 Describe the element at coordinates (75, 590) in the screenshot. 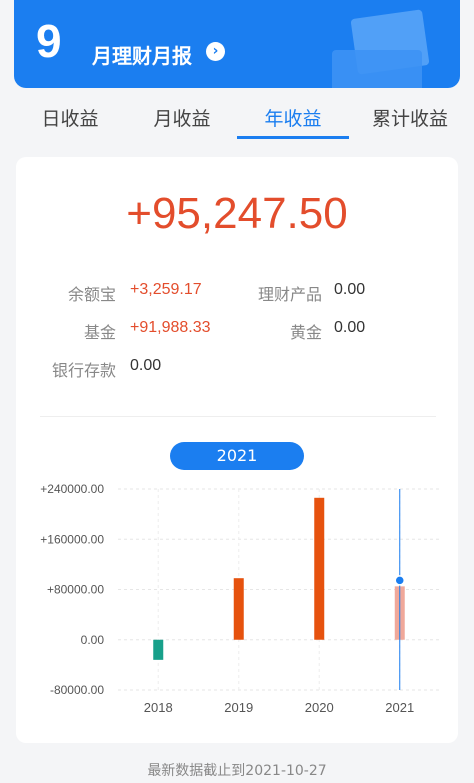

I see `y-tick-label: +80000.00` at that location.